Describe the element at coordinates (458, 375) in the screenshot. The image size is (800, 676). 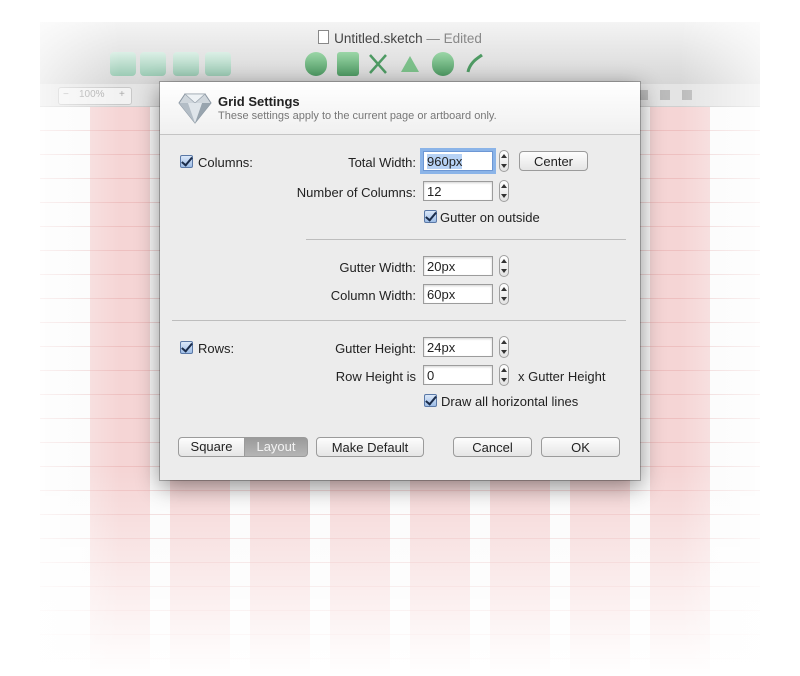
I see `row-height-input: 0` at that location.